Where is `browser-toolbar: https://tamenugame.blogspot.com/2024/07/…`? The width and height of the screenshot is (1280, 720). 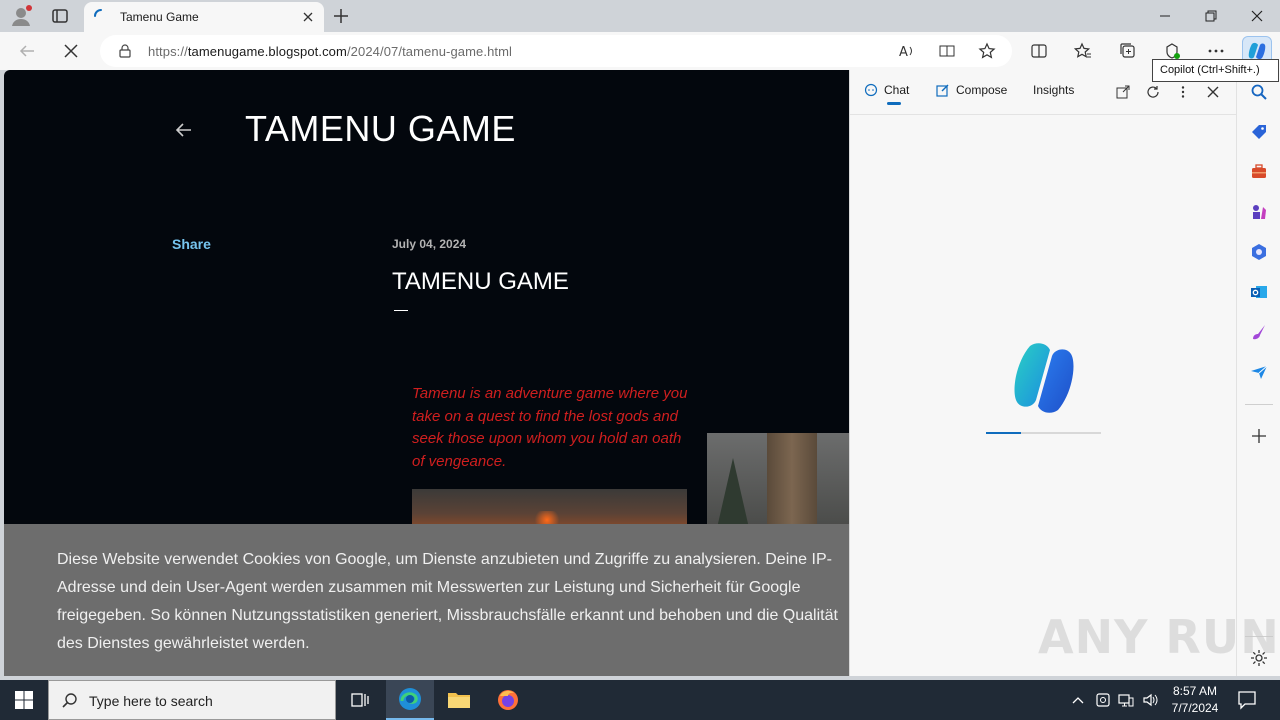
browser-toolbar: https://tamenugame.blogspot.com/2024/07/… is located at coordinates (640, 51).